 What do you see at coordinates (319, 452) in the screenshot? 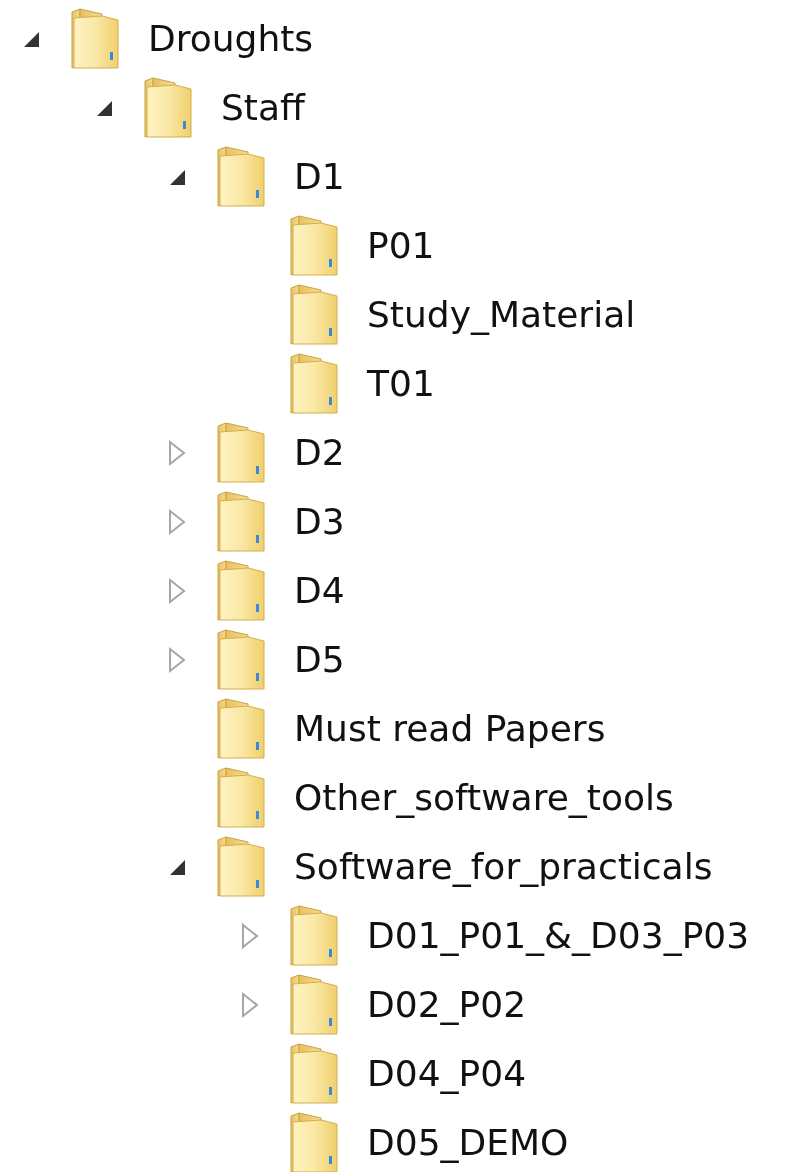
I see `folder-label: D2` at bounding box center [319, 452].